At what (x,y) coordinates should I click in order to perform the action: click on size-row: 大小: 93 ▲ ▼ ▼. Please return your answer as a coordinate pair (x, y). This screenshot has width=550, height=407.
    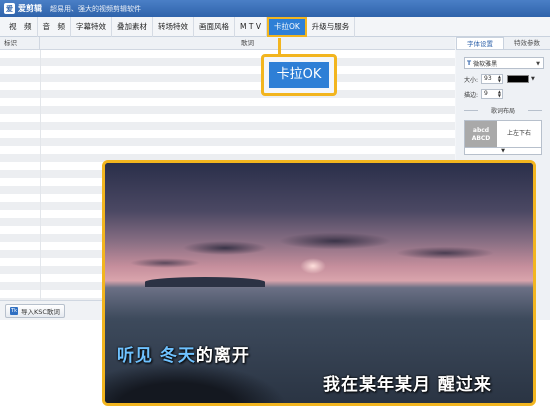
    Looking at the image, I should click on (503, 79).